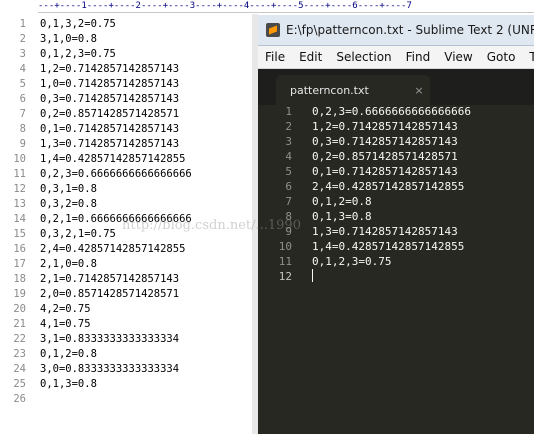 The width and height of the screenshot is (534, 434). Describe the element at coordinates (418, 57) in the screenshot. I see `menu-find: Find` at that location.